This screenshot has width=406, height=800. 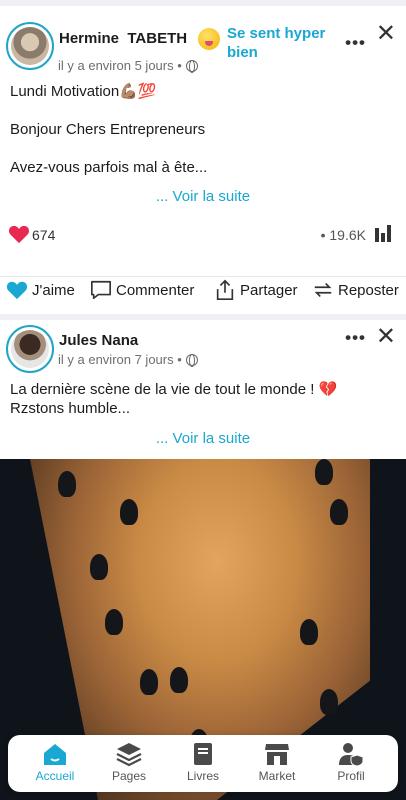 I want to click on author-name: Hermine TABETH, so click(x=123, y=38).